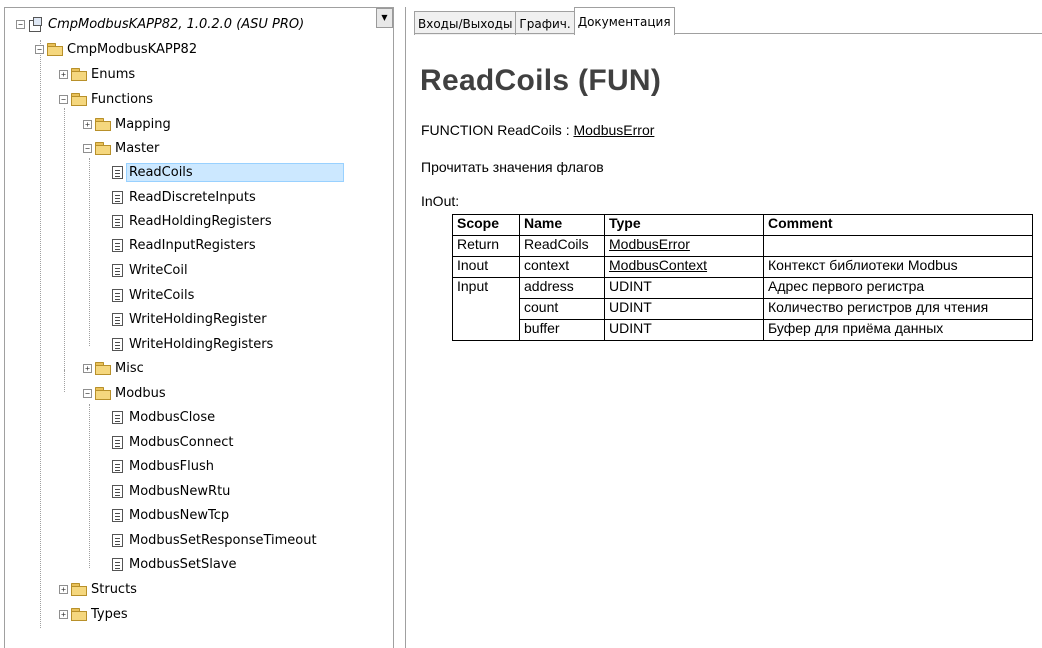 The height and width of the screenshot is (648, 1042). Describe the element at coordinates (486, 246) in the screenshot. I see `scope-cell: Return` at that location.